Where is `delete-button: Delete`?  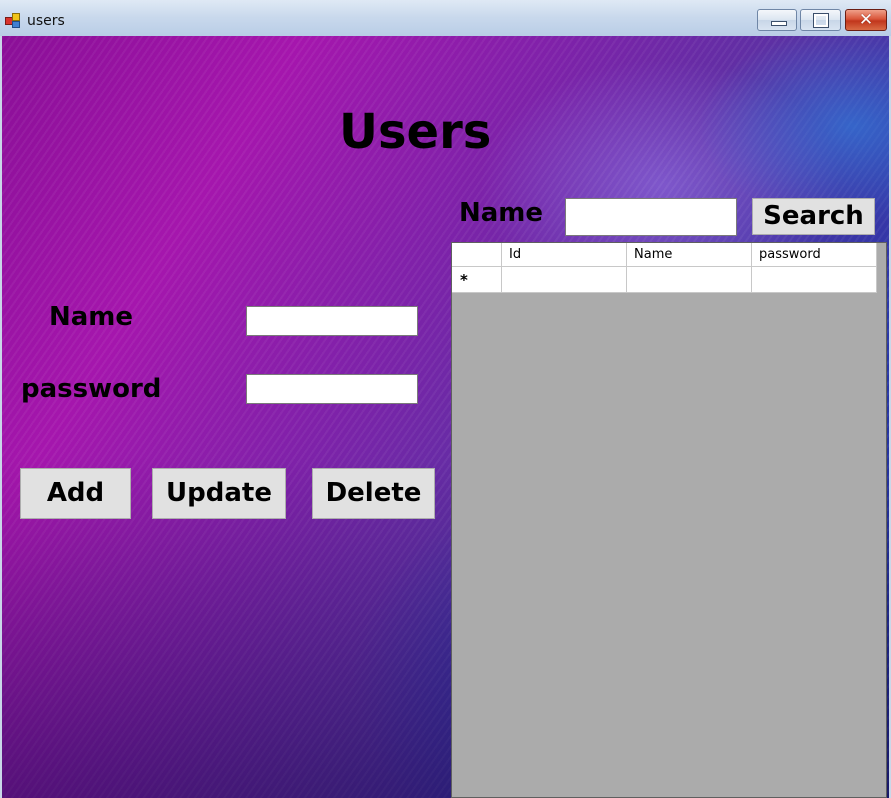 delete-button: Delete is located at coordinates (373, 493).